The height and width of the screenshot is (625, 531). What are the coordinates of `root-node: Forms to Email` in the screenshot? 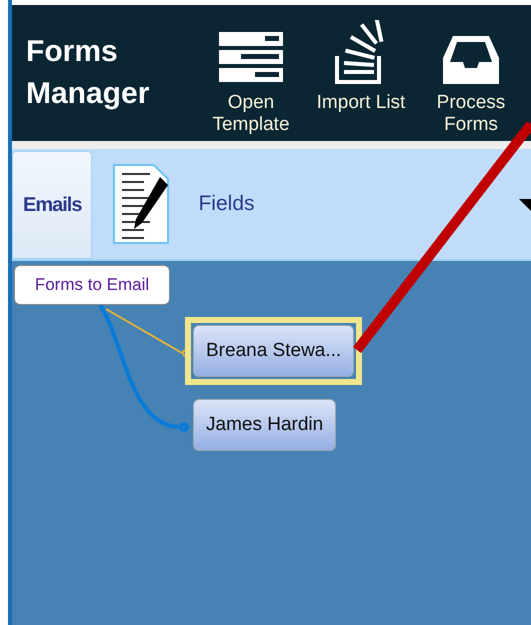 It's located at (92, 285).